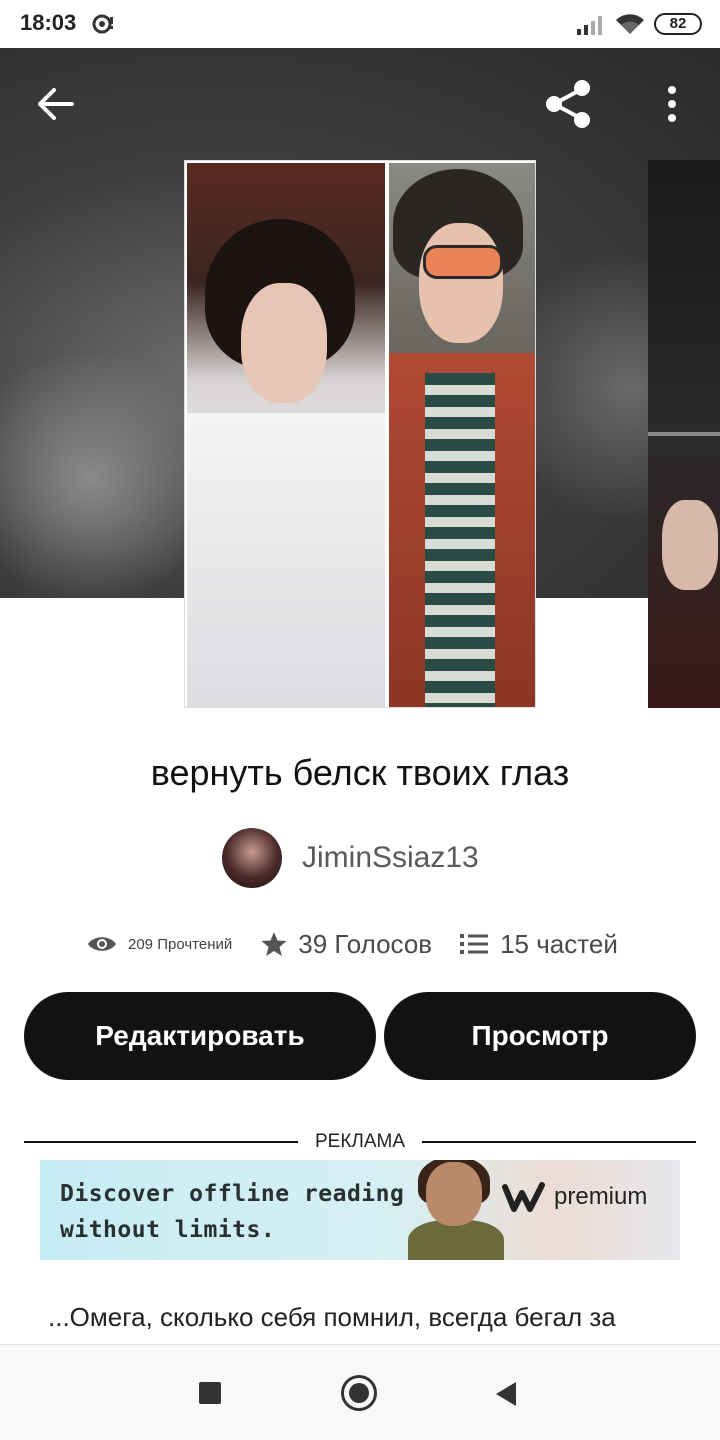  I want to click on ad-person-image, so click(455, 1210).